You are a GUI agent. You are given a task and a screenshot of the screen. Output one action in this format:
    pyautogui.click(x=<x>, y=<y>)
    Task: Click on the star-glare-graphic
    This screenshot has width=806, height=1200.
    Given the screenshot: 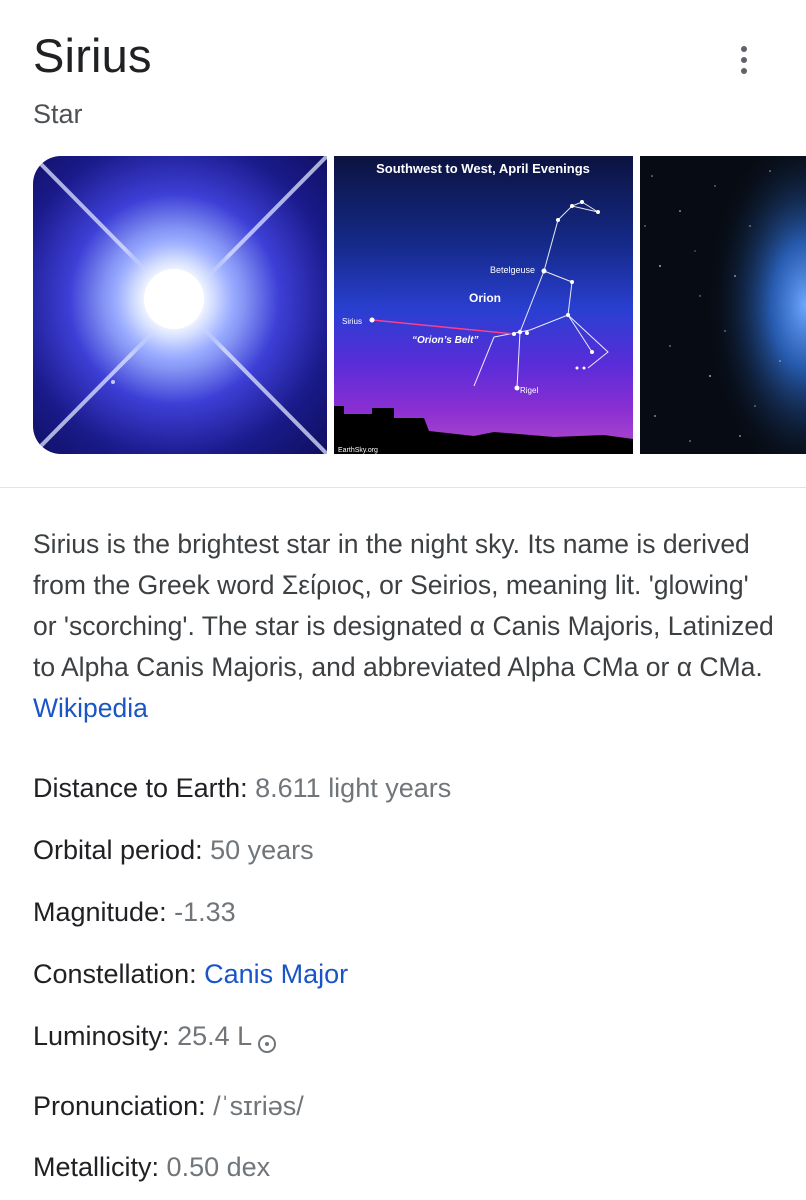 What is the action you would take?
    pyautogui.click(x=180, y=305)
    